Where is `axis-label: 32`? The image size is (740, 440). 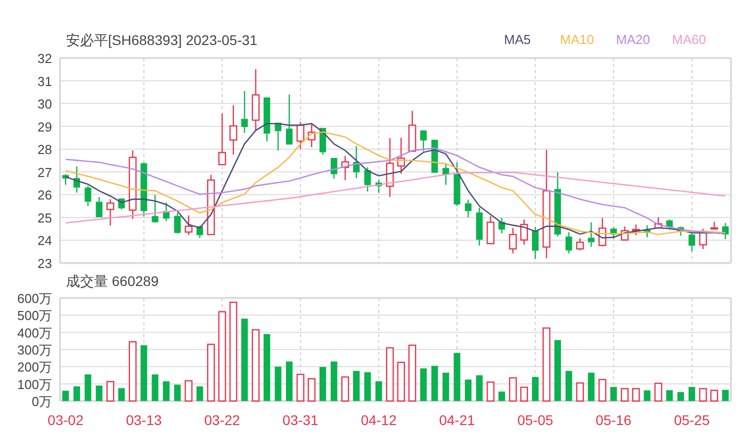 axis-label: 32 is located at coordinates (45, 58).